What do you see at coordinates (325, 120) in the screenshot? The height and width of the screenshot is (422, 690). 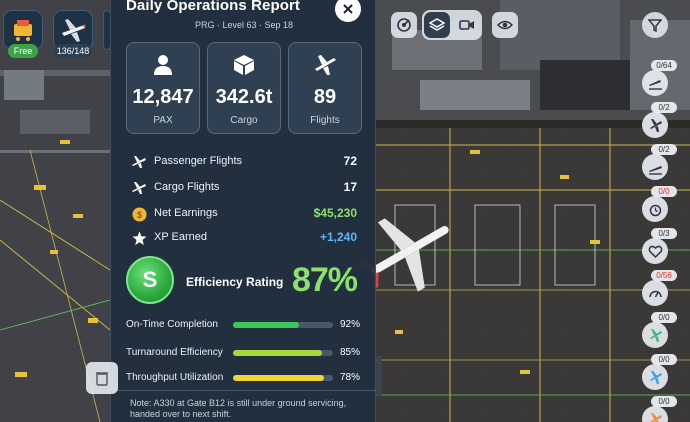 I see `flights-label: Flights` at bounding box center [325, 120].